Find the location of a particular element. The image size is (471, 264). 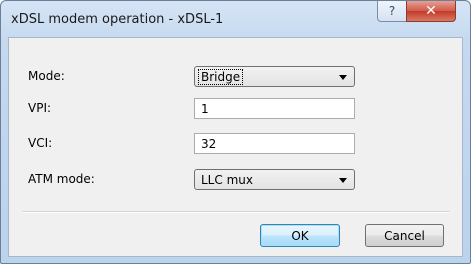

vpi-input: 1 is located at coordinates (274, 108).